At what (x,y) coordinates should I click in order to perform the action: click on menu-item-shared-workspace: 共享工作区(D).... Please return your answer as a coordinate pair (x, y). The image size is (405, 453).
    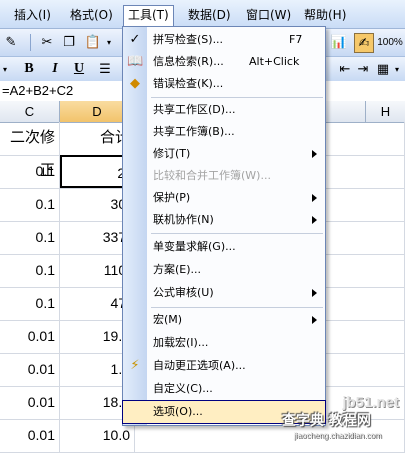
    Looking at the image, I should click on (224, 110).